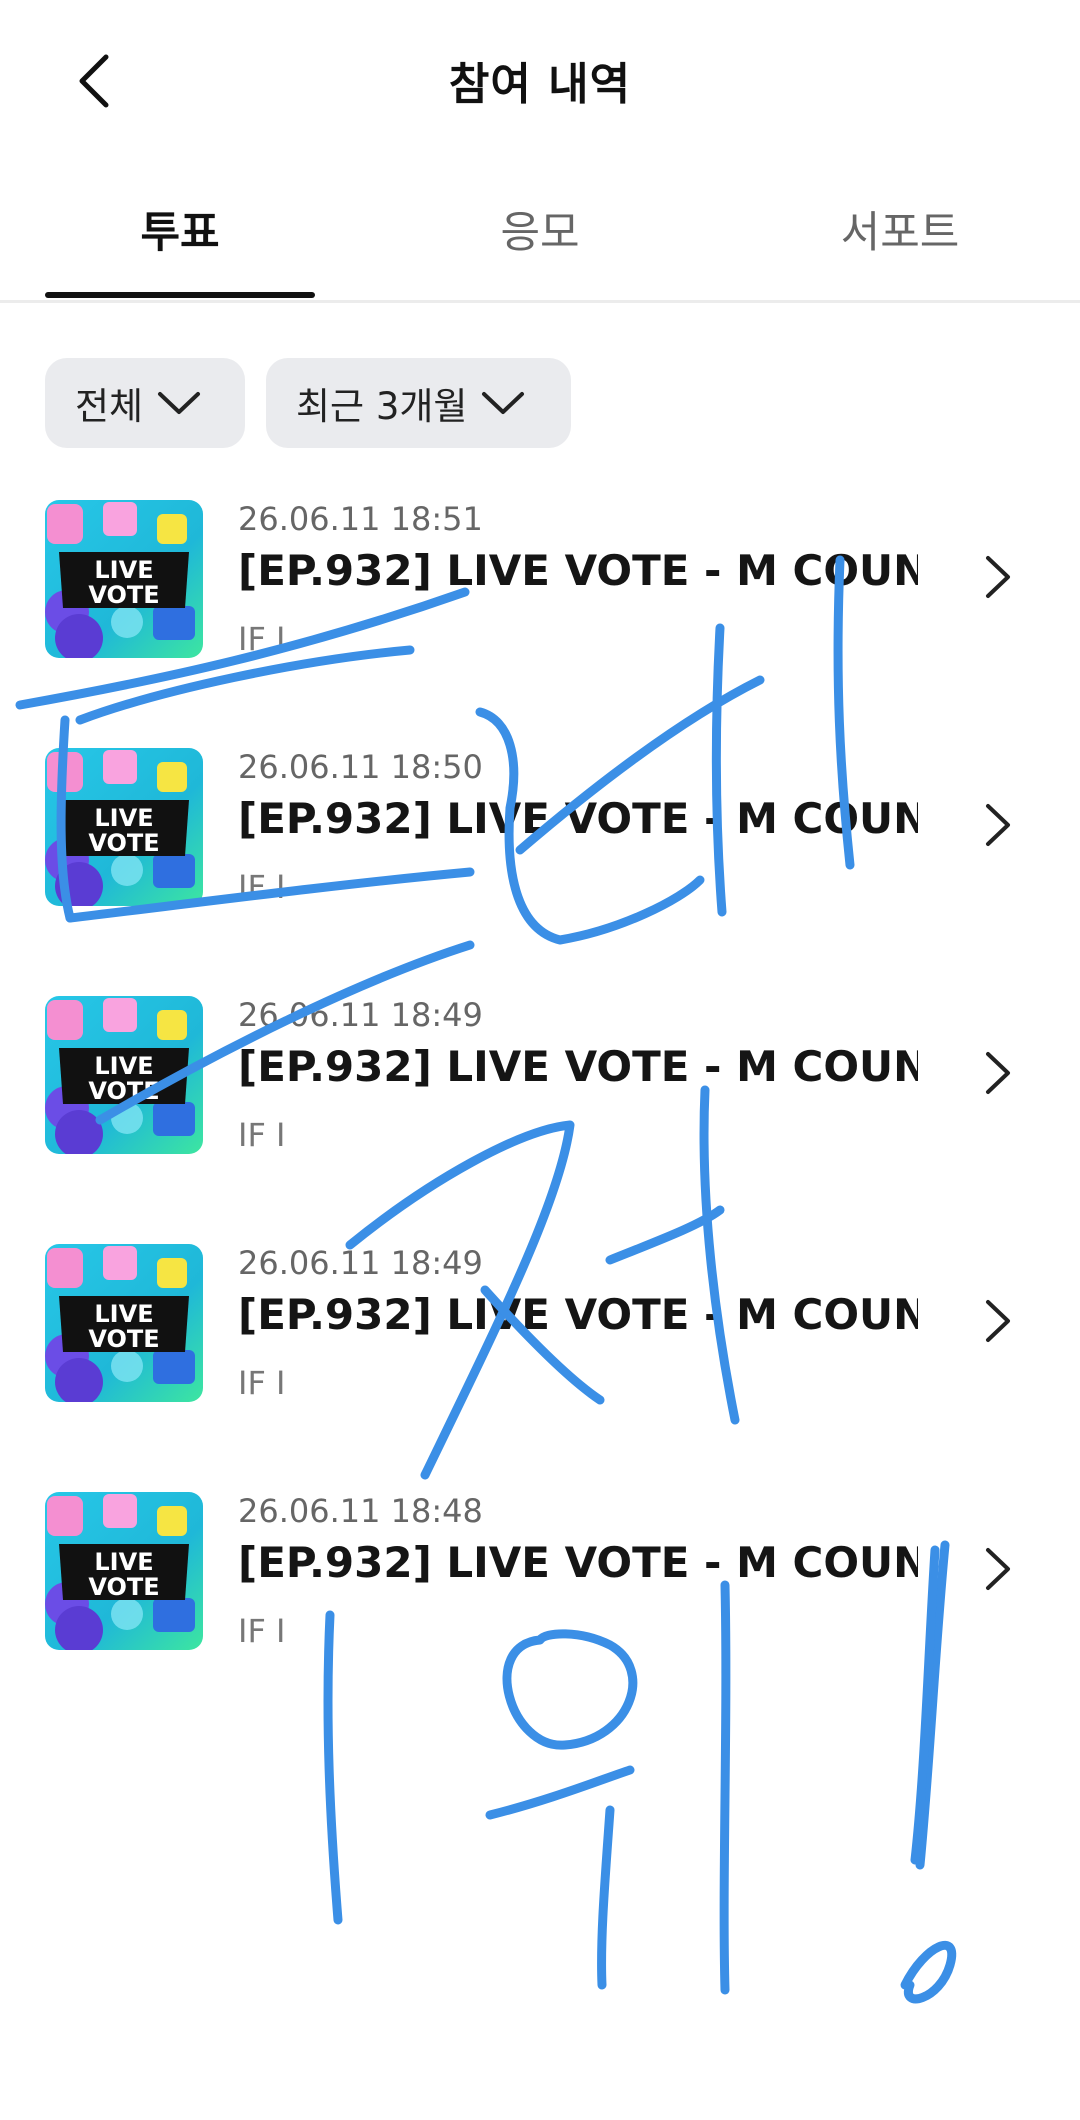 This screenshot has width=1080, height=2120. What do you see at coordinates (540, 84) in the screenshot?
I see `page-title: 참여 내역` at bounding box center [540, 84].